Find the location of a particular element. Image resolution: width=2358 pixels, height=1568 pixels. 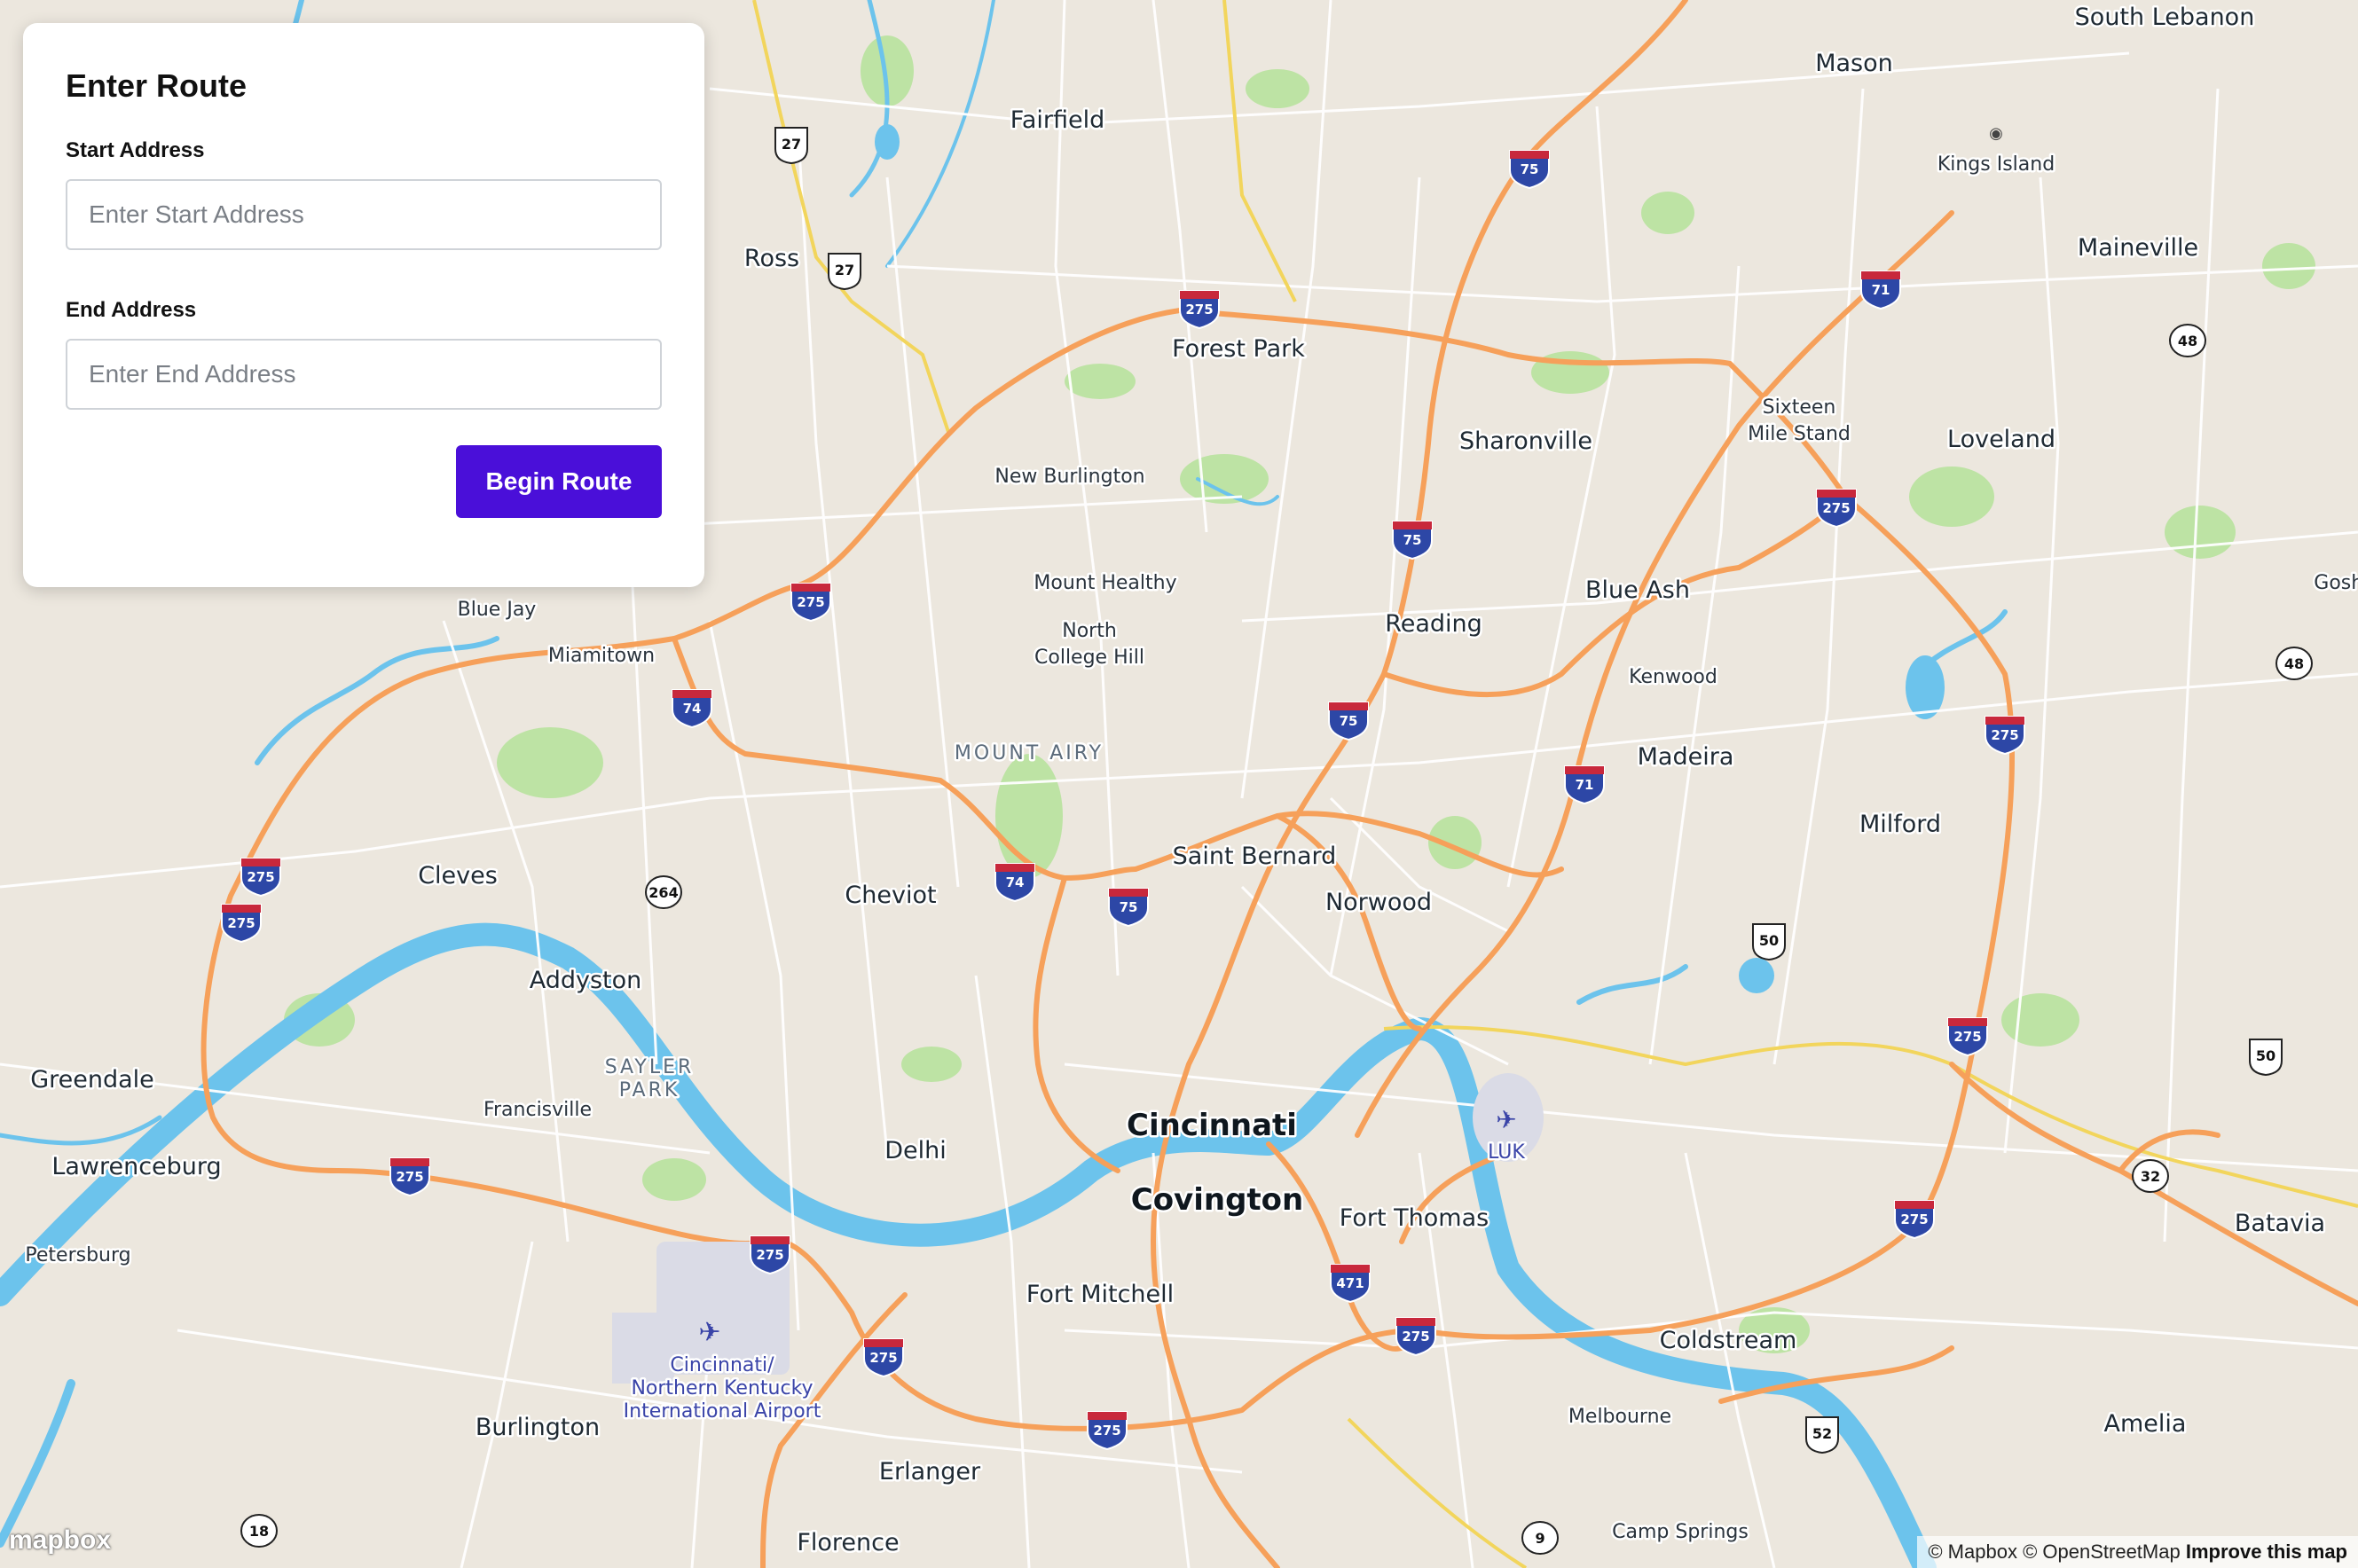

label-coldstream: Coldstream is located at coordinates (1728, 1340).